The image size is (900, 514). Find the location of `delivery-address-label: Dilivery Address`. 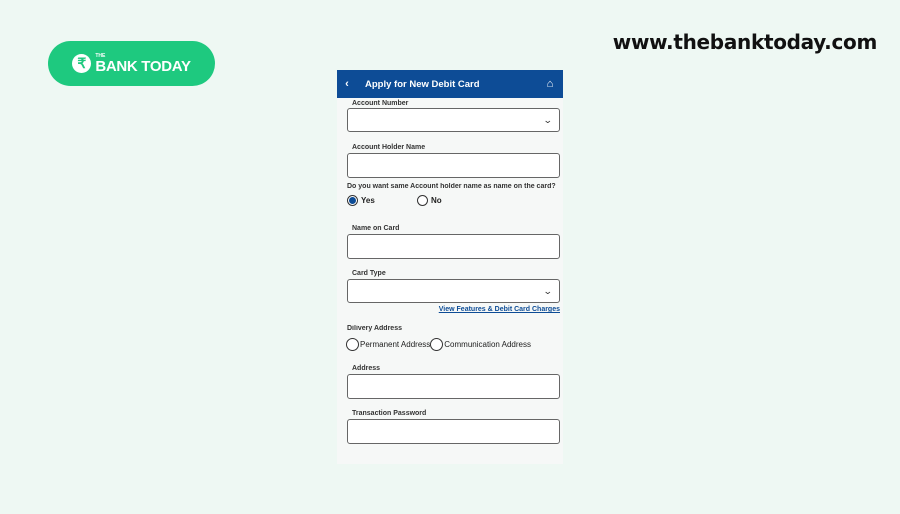

delivery-address-label: Dilivery Address is located at coordinates (374, 328).